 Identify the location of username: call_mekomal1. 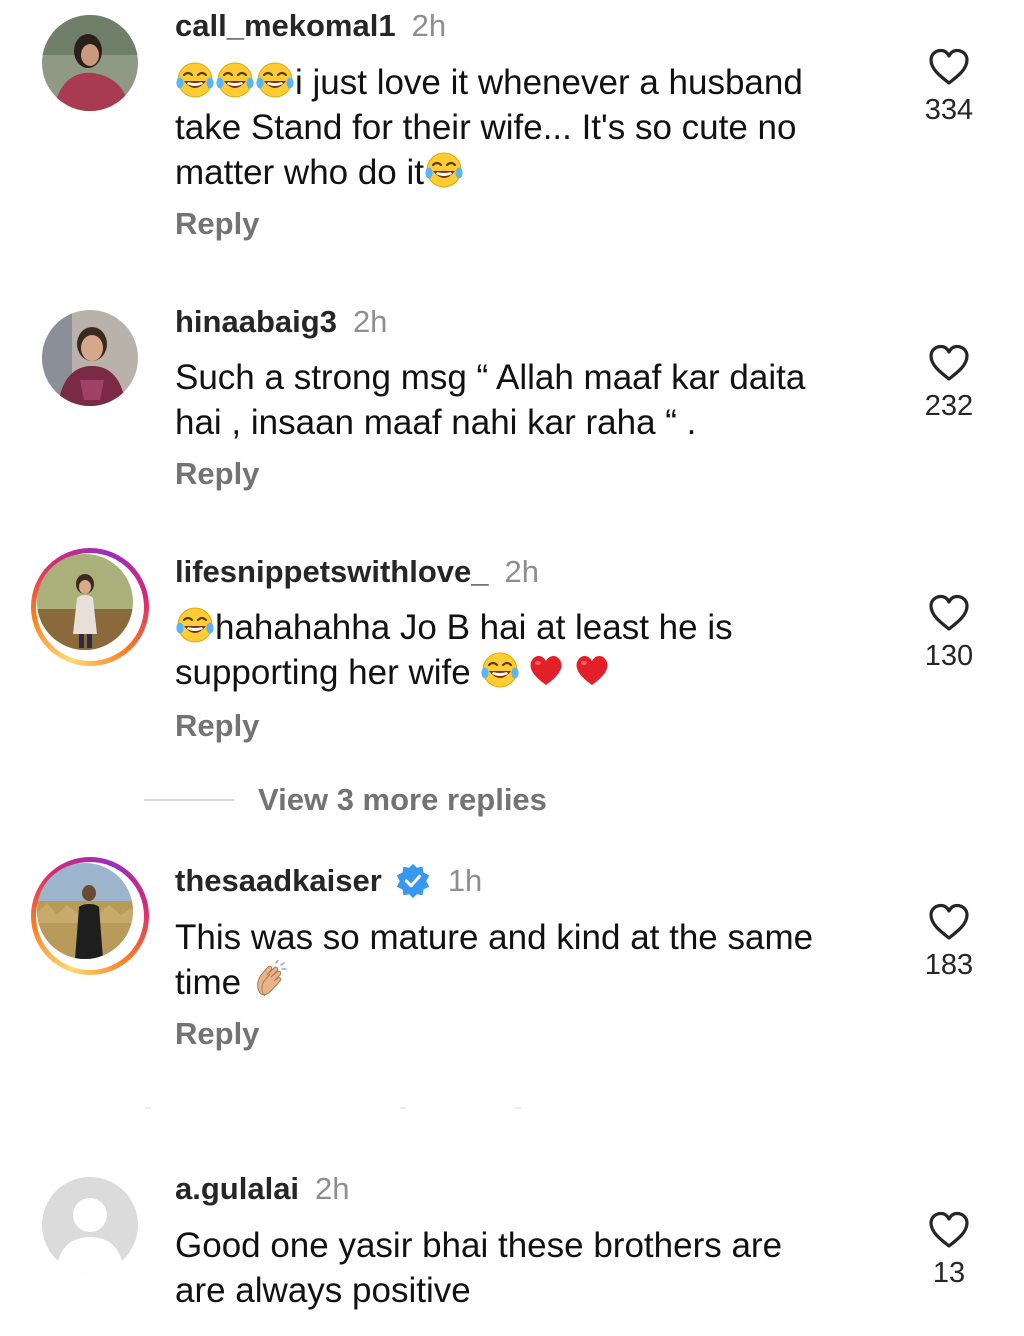
(285, 26).